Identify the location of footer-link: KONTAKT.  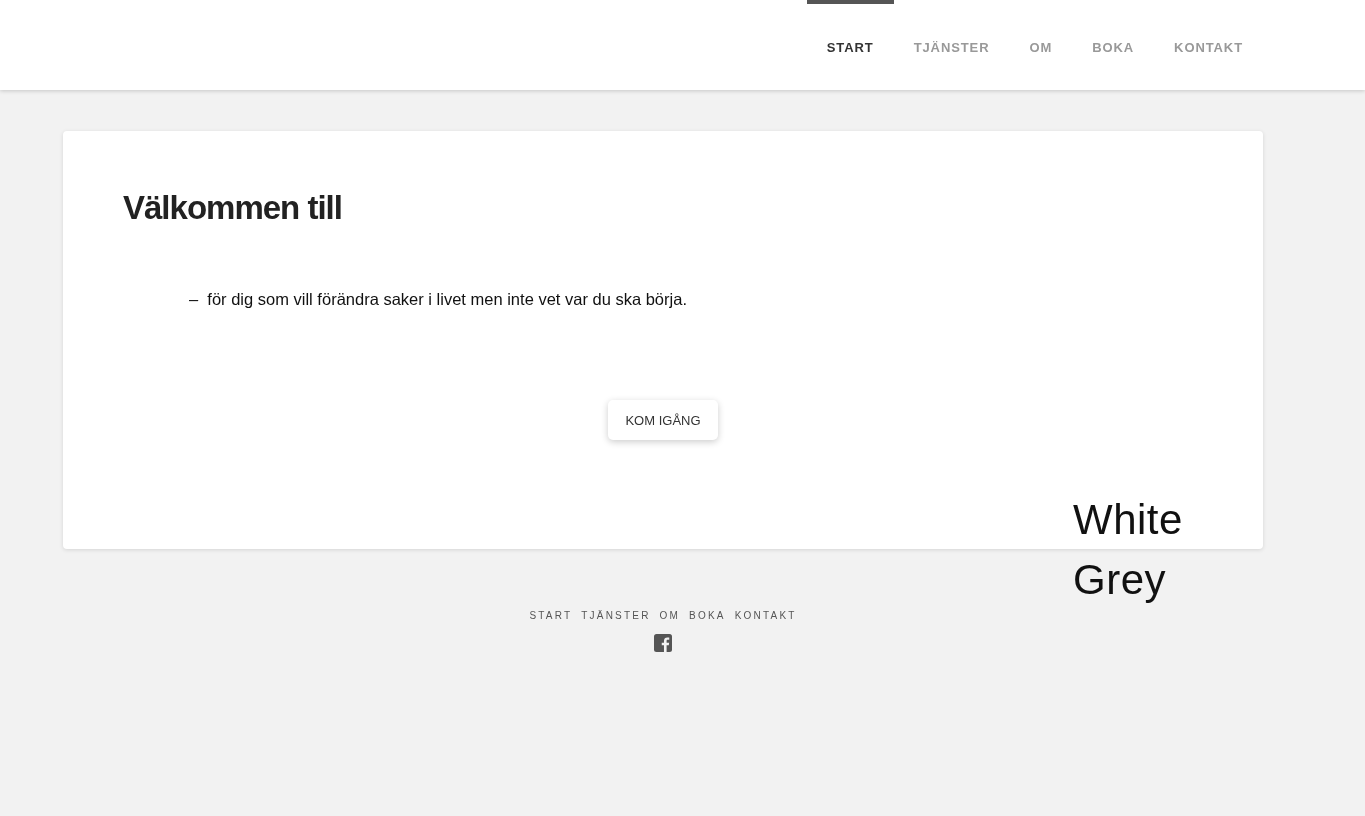
(765, 616).